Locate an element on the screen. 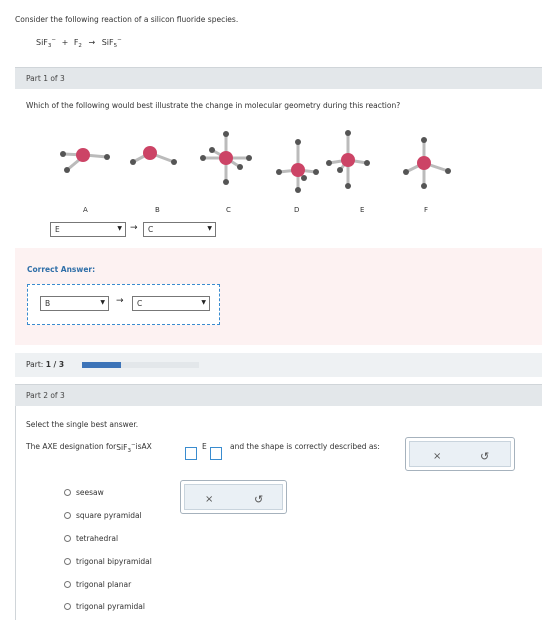 The image size is (542, 620). part1-header-bar: Part 1 of 3 is located at coordinates (278, 78).